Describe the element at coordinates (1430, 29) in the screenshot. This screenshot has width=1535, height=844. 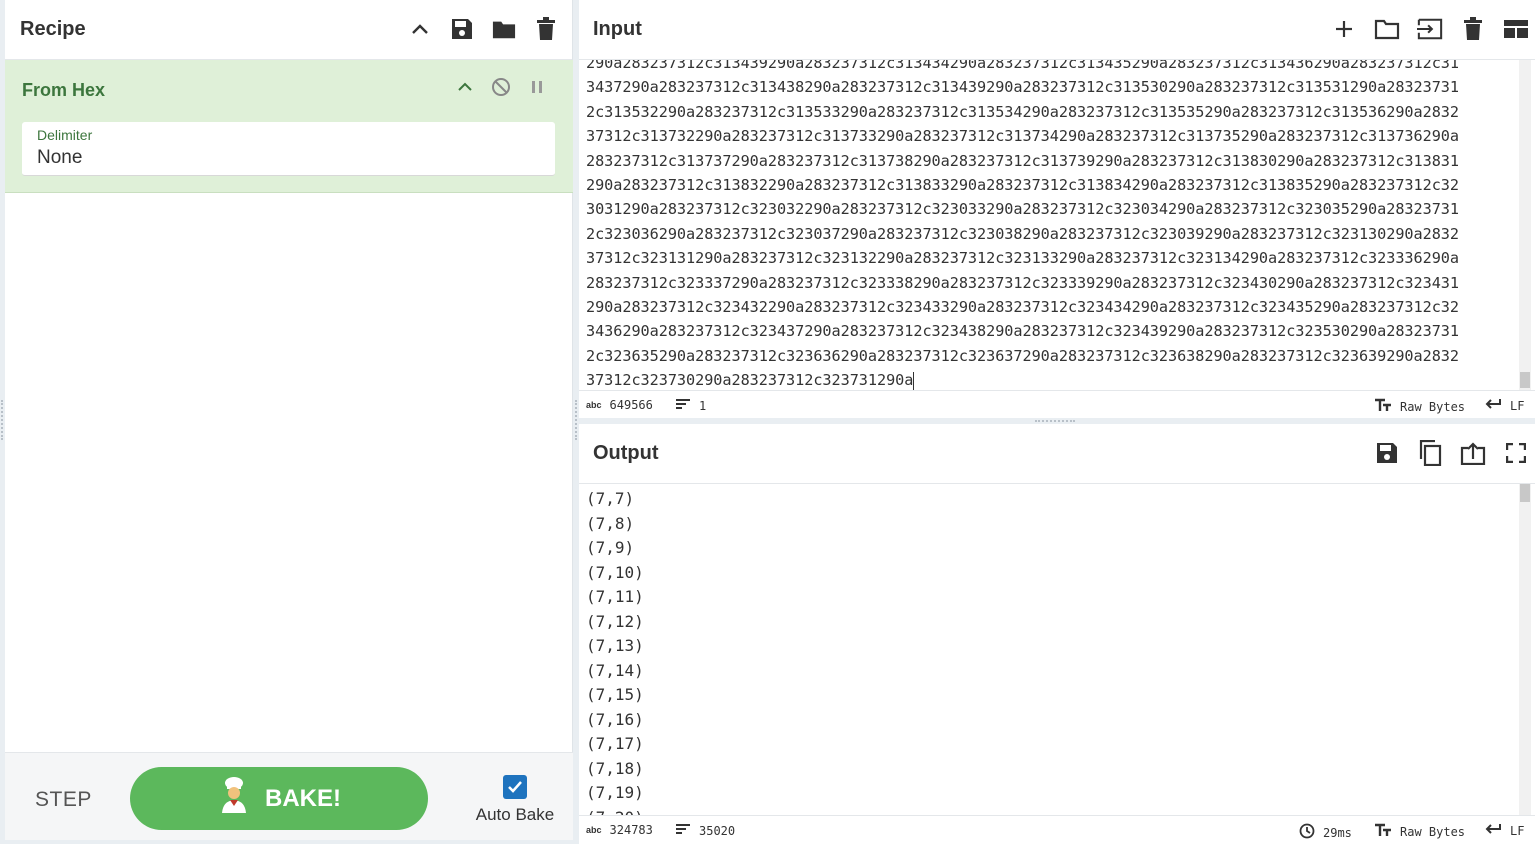
I see `open-input-icon` at that location.